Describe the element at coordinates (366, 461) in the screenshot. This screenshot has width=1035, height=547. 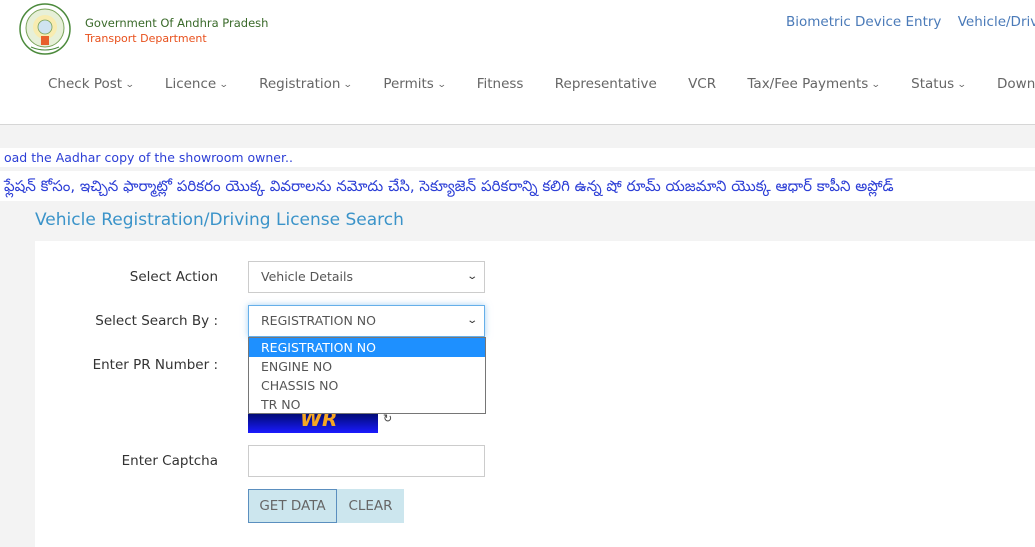
I see `captcha-input` at that location.